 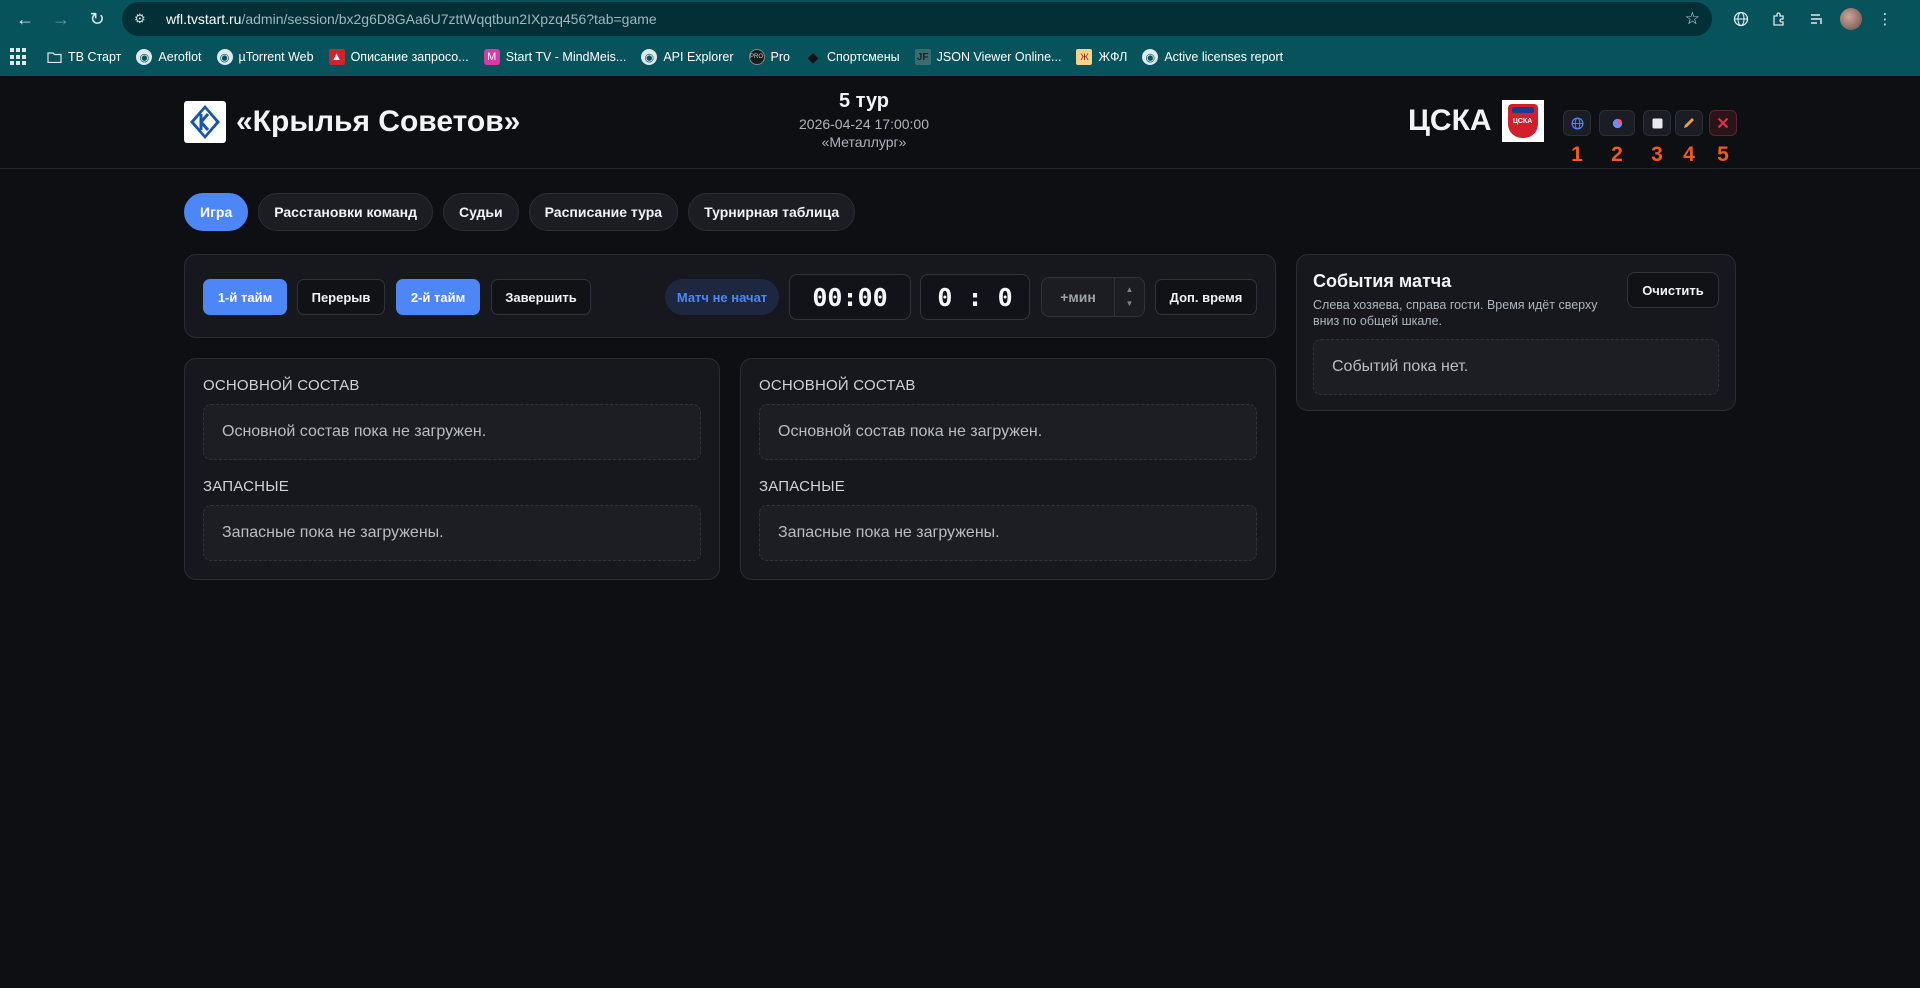 What do you see at coordinates (1689, 154) in the screenshot?
I see `annotation-4: 4` at bounding box center [1689, 154].